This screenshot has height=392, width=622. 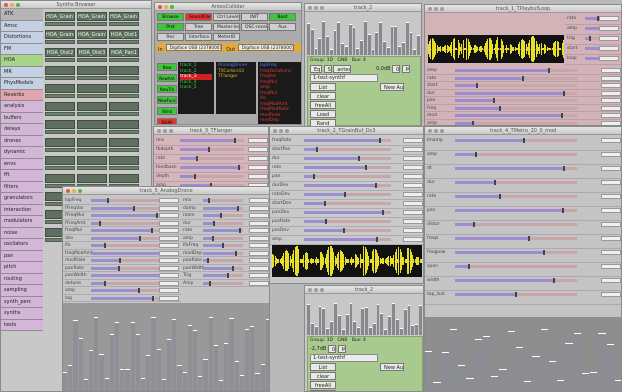 I want to click on aux-button: Aux, so click(x=282, y=27).